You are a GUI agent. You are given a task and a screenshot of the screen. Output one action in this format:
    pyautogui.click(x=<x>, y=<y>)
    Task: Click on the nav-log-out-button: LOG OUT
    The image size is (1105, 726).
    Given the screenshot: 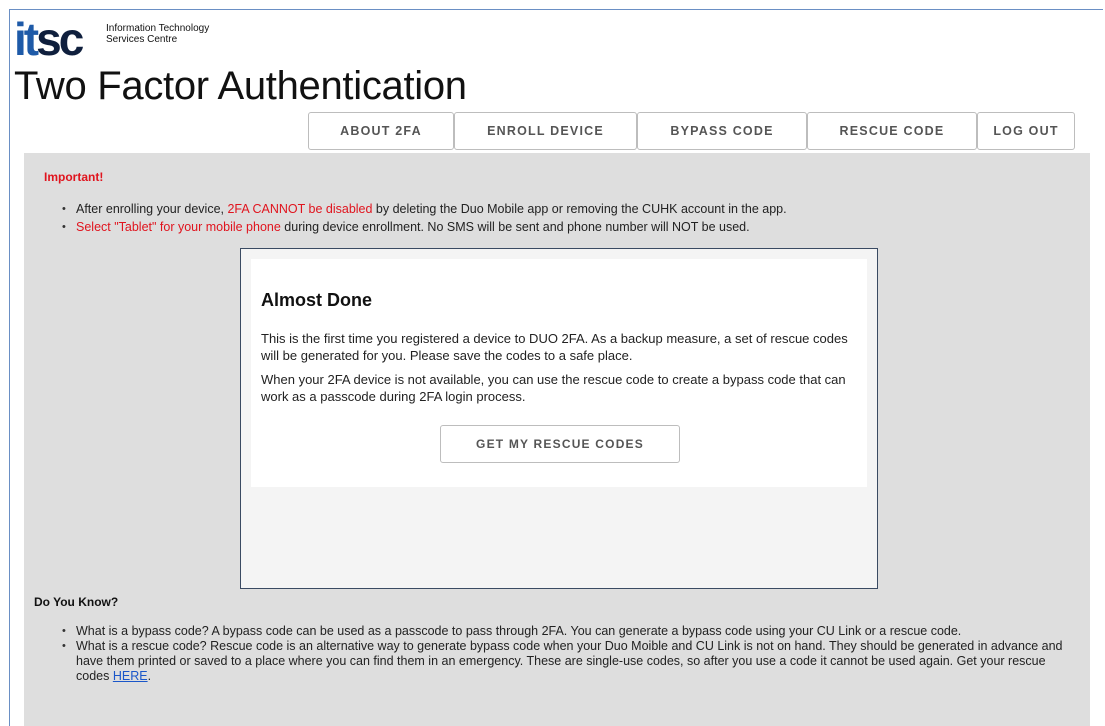 What is the action you would take?
    pyautogui.click(x=1026, y=131)
    